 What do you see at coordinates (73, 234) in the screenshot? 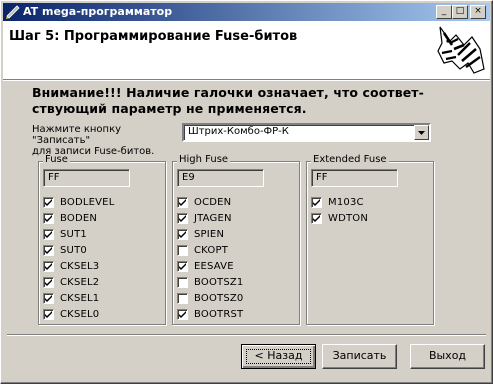
I see `fuse-bit-label: SUT1` at bounding box center [73, 234].